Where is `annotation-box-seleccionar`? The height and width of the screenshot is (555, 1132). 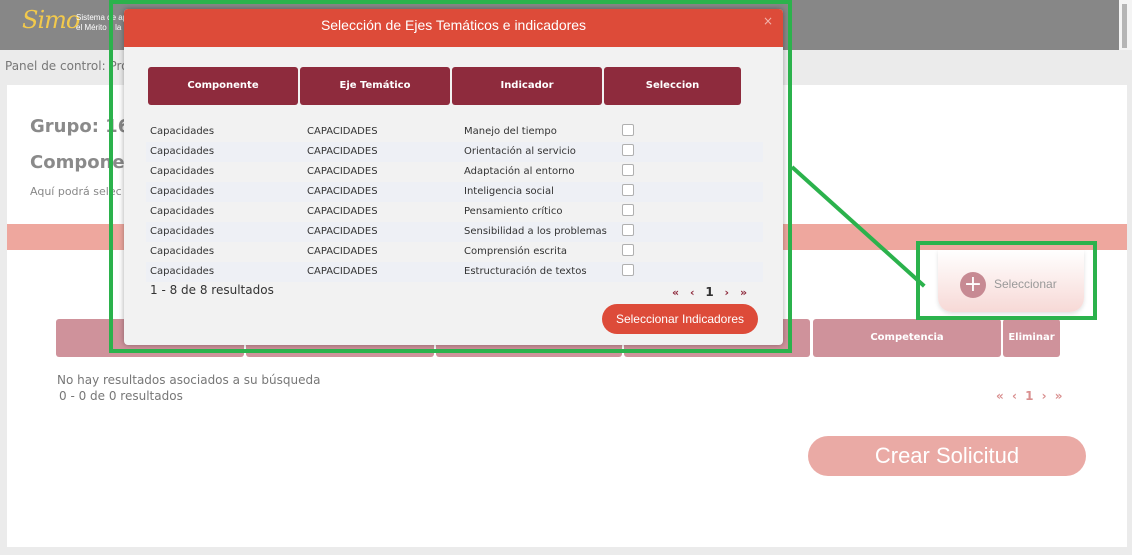
annotation-box-seleccionar is located at coordinates (1006, 280).